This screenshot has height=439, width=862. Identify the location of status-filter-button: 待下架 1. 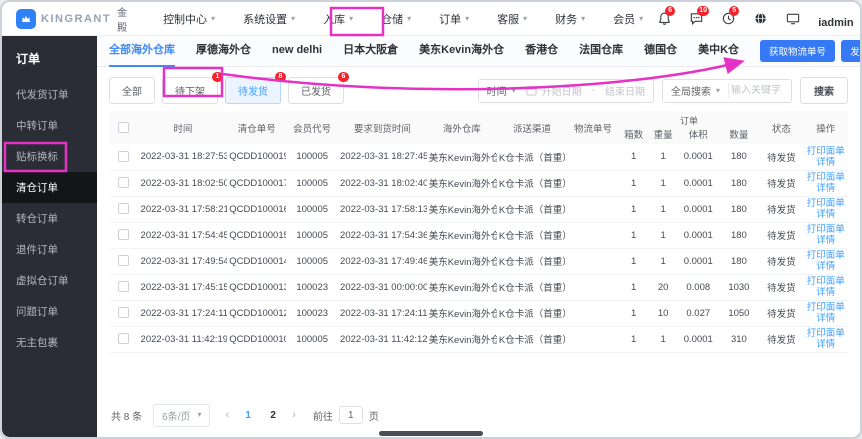
(192, 88).